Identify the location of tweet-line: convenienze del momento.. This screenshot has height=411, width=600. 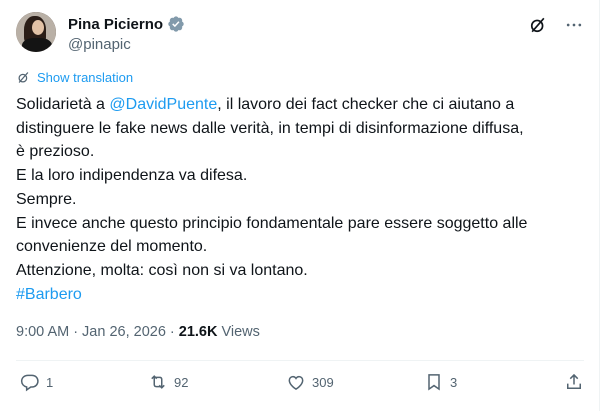
(112, 247).